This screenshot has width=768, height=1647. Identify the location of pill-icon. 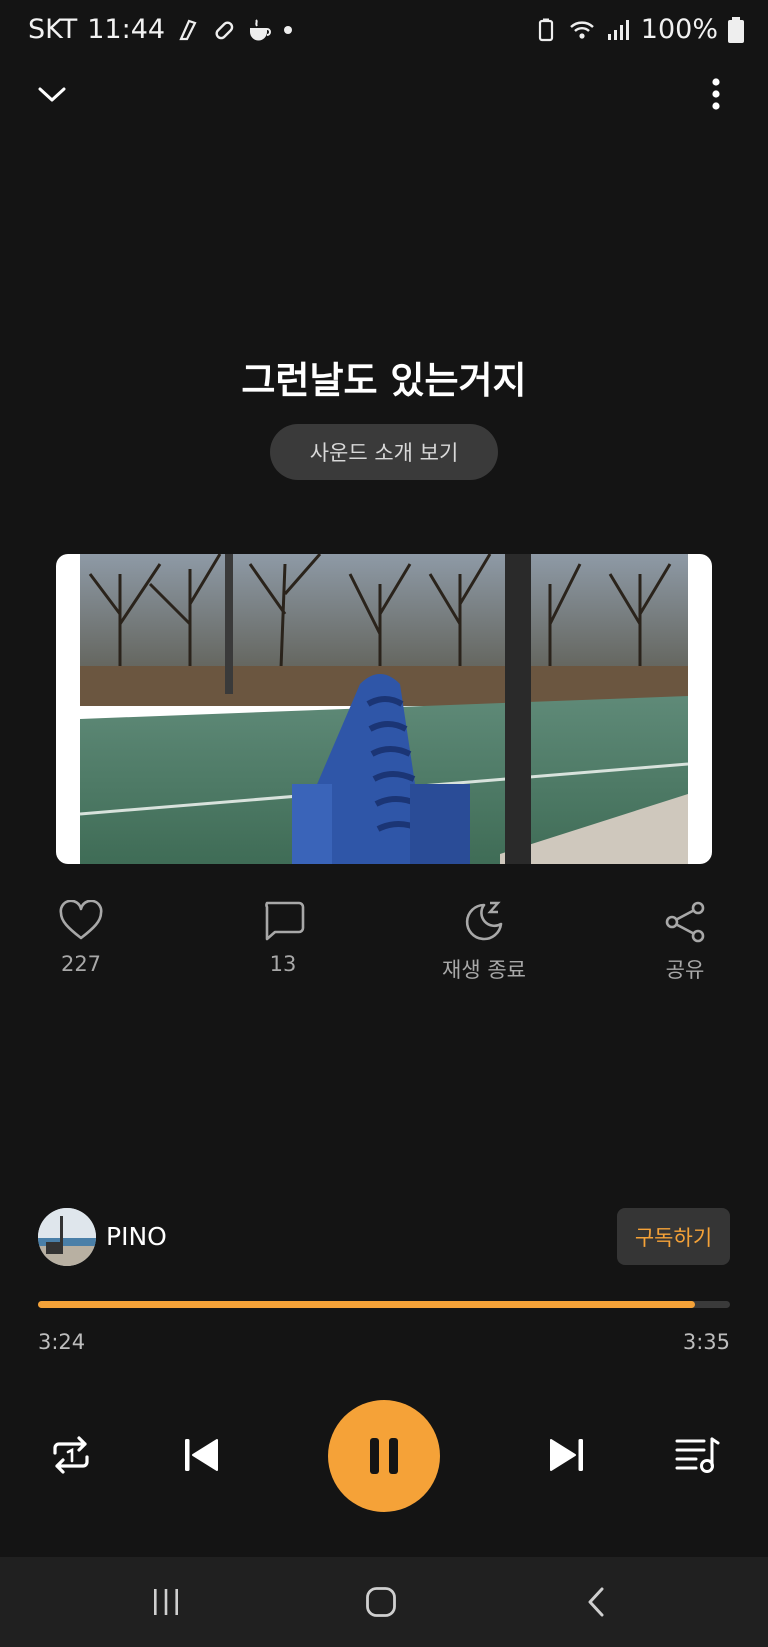
(224, 29).